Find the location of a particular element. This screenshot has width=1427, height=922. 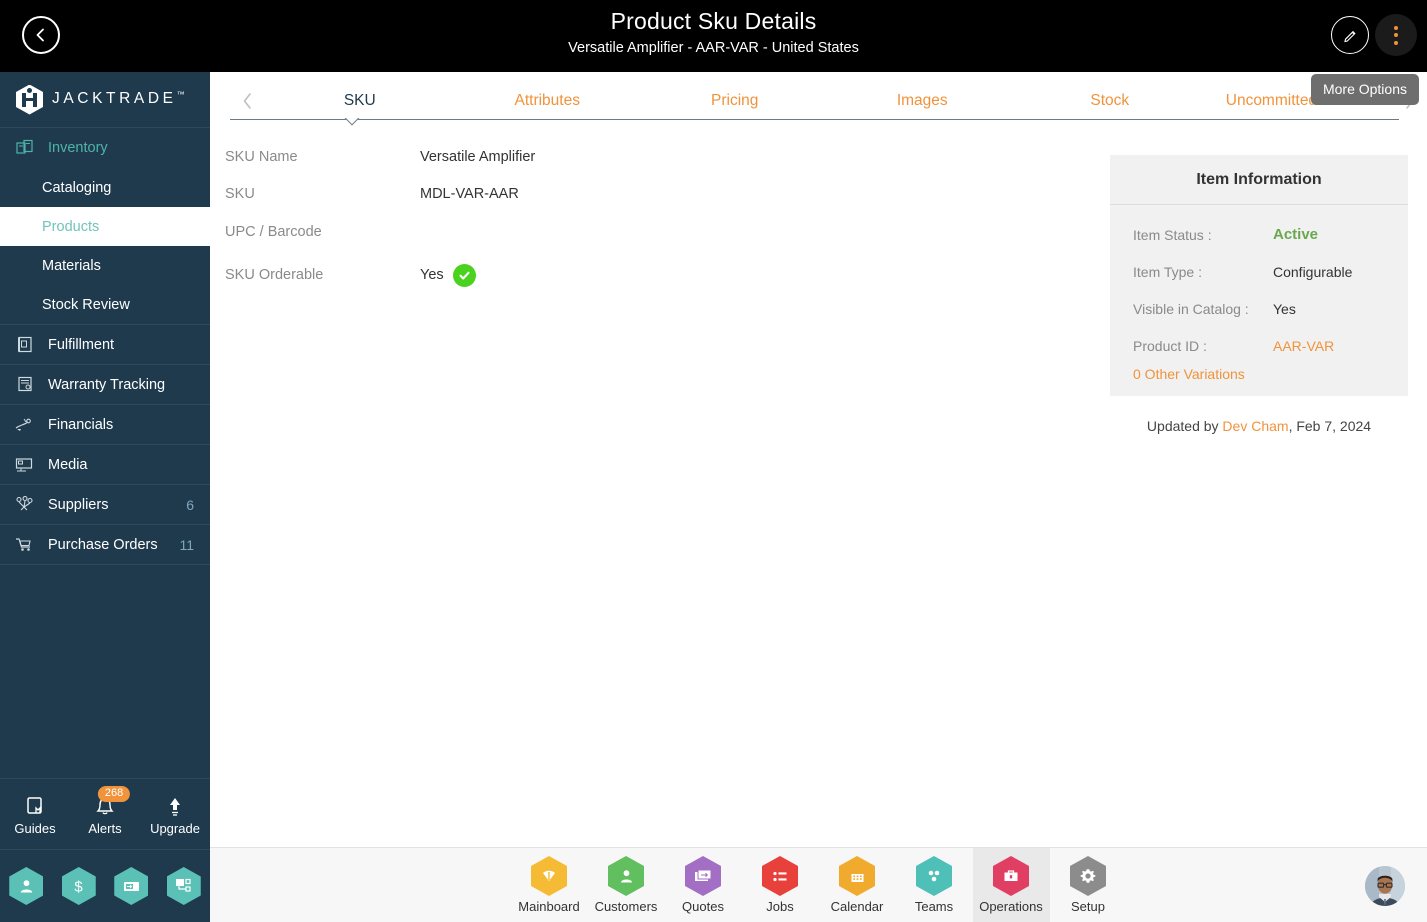

tab-images: Images is located at coordinates (923, 101).